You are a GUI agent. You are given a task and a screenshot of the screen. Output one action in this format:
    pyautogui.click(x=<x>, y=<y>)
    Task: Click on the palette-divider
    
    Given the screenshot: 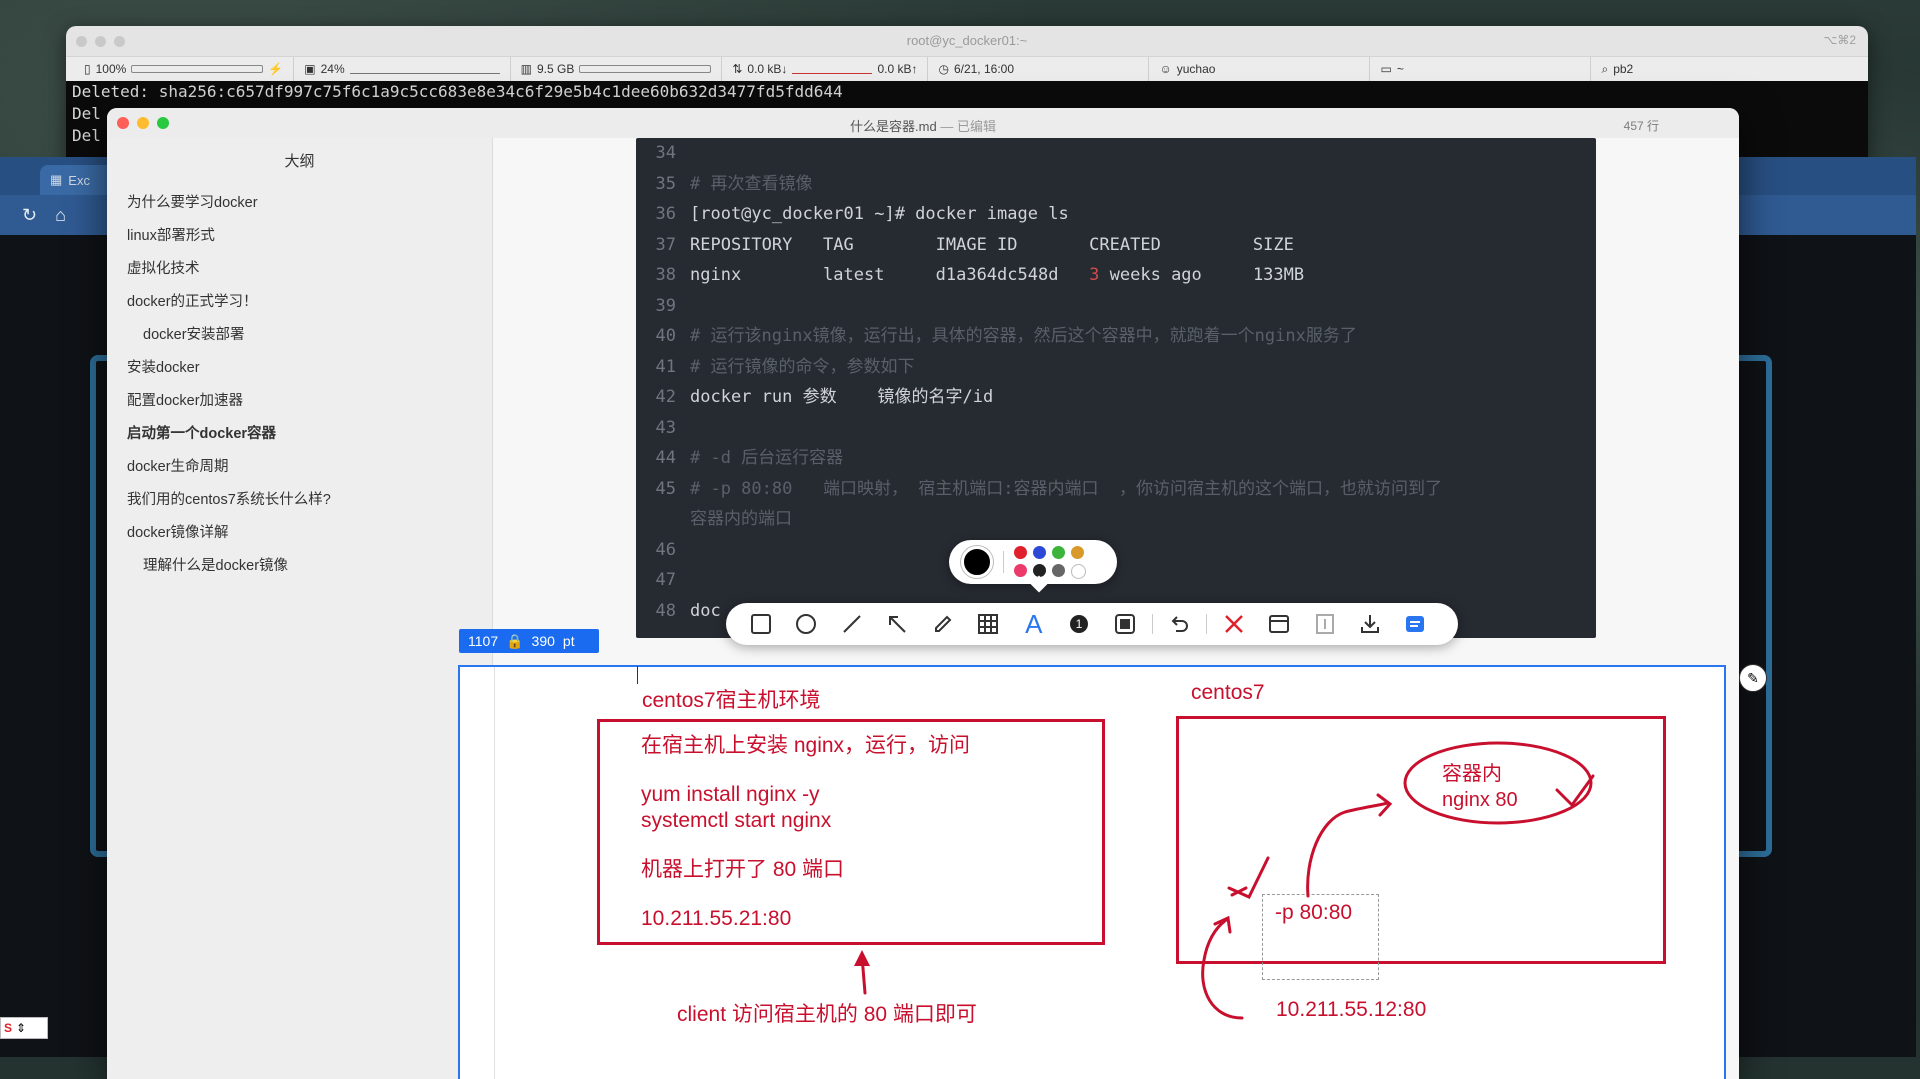 What is the action you would take?
    pyautogui.click(x=1003, y=562)
    